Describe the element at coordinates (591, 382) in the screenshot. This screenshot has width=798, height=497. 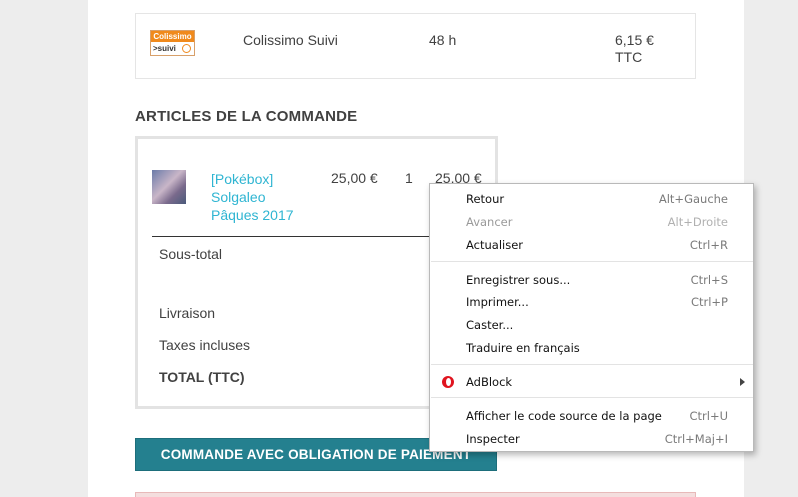
I see `menu-item-adblock: AdBlock` at that location.